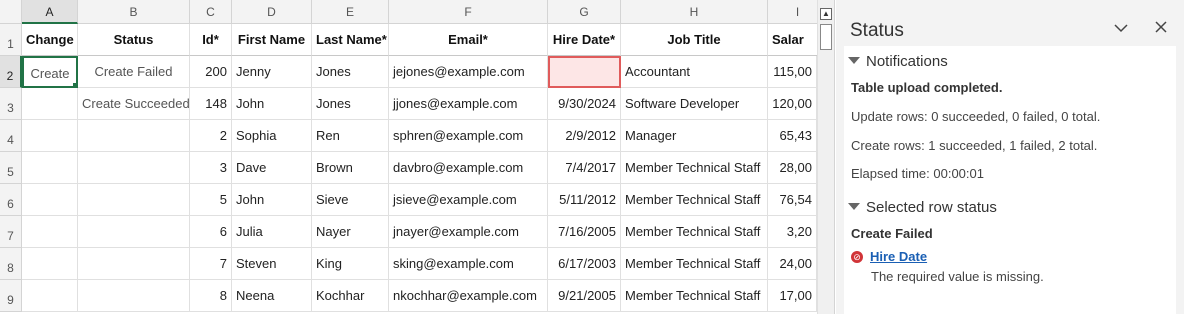 Image resolution: width=1184 pixels, height=314 pixels. Describe the element at coordinates (50, 72) in the screenshot. I see `cell-change: Create` at that location.